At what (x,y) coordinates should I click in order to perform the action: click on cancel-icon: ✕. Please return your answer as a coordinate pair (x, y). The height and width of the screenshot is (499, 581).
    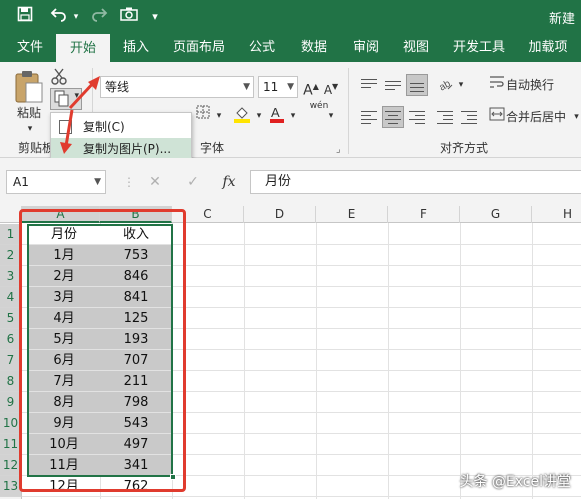
    Looking at the image, I should click on (155, 182).